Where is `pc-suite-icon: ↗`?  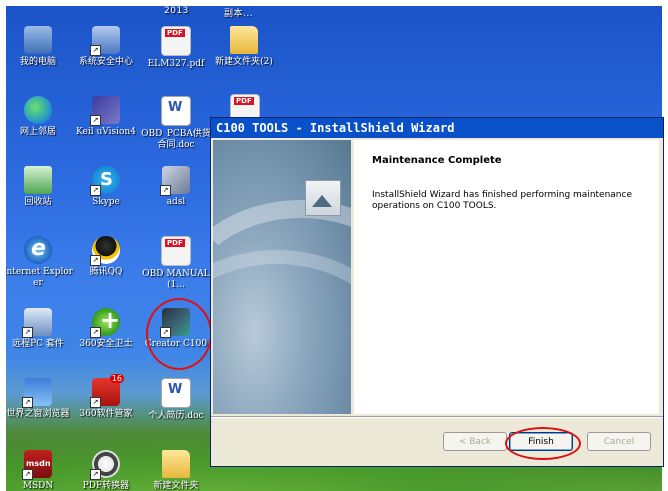 pc-suite-icon: ↗ is located at coordinates (37, 323).